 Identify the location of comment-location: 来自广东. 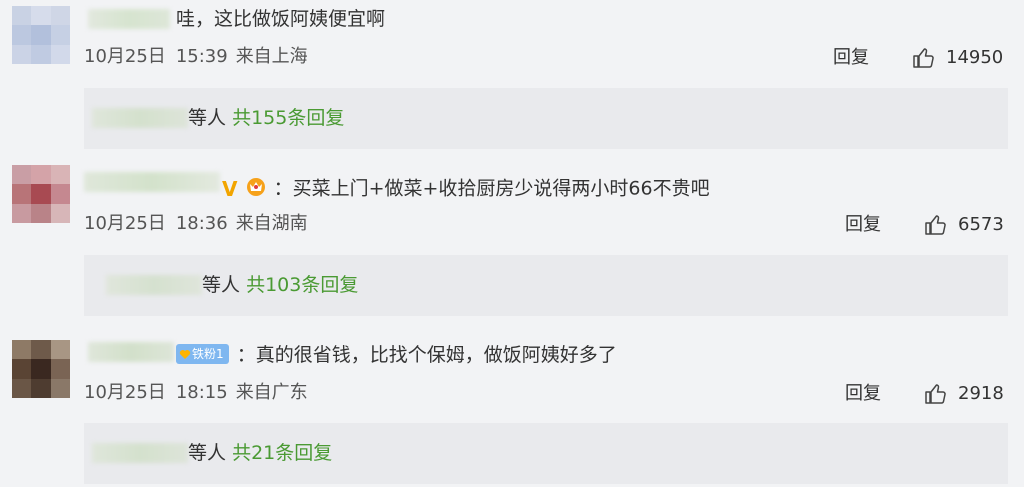
(271, 392).